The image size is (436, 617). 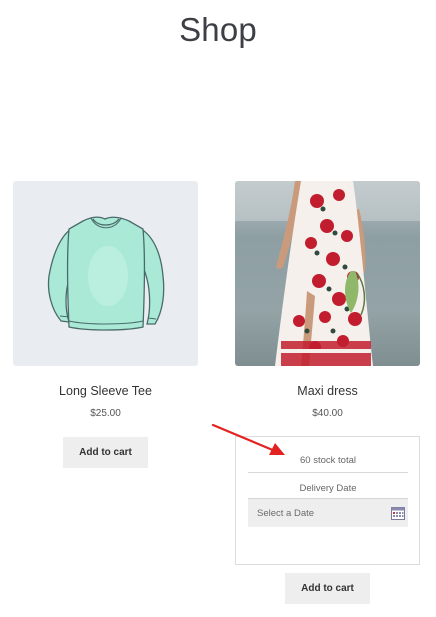 I want to click on product-image-maxi-dress, so click(x=327, y=273).